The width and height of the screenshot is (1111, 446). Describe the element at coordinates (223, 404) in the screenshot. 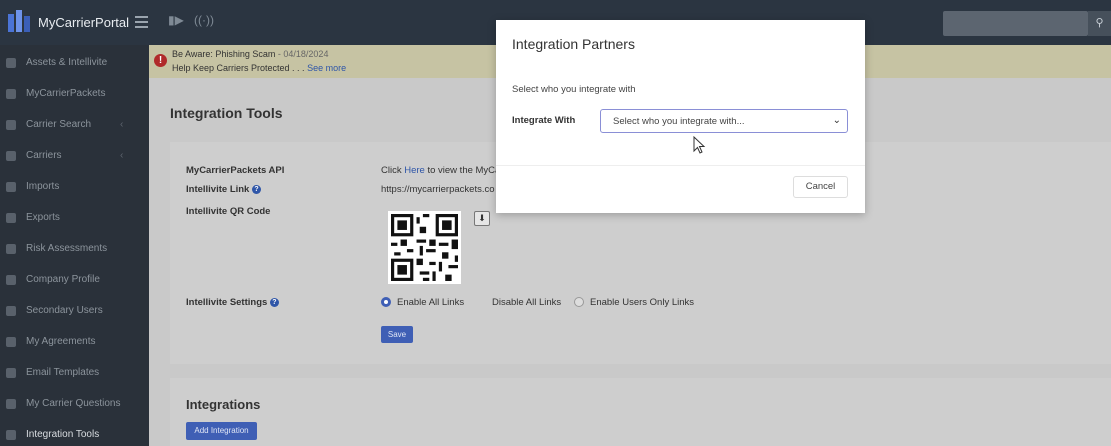

I see `integrations-title: Integrations` at that location.